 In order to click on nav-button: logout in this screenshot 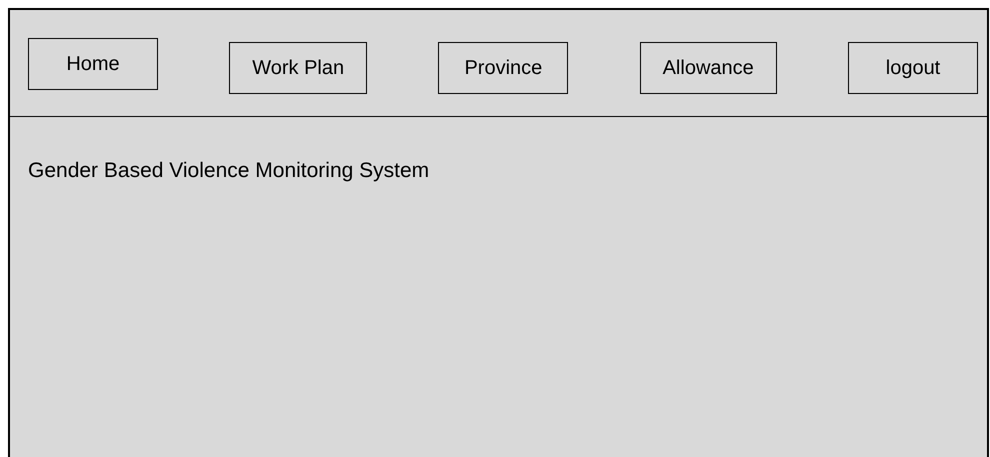, I will do `click(913, 68)`.